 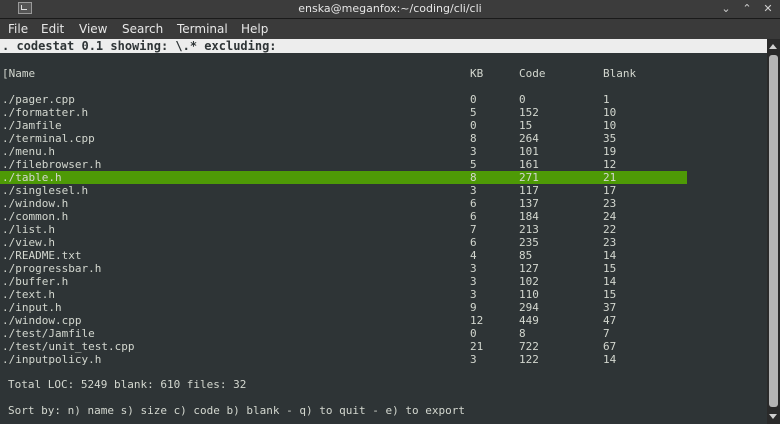 What do you see at coordinates (38, 99) in the screenshot?
I see `file-name-cell: ./pager.cpp` at bounding box center [38, 99].